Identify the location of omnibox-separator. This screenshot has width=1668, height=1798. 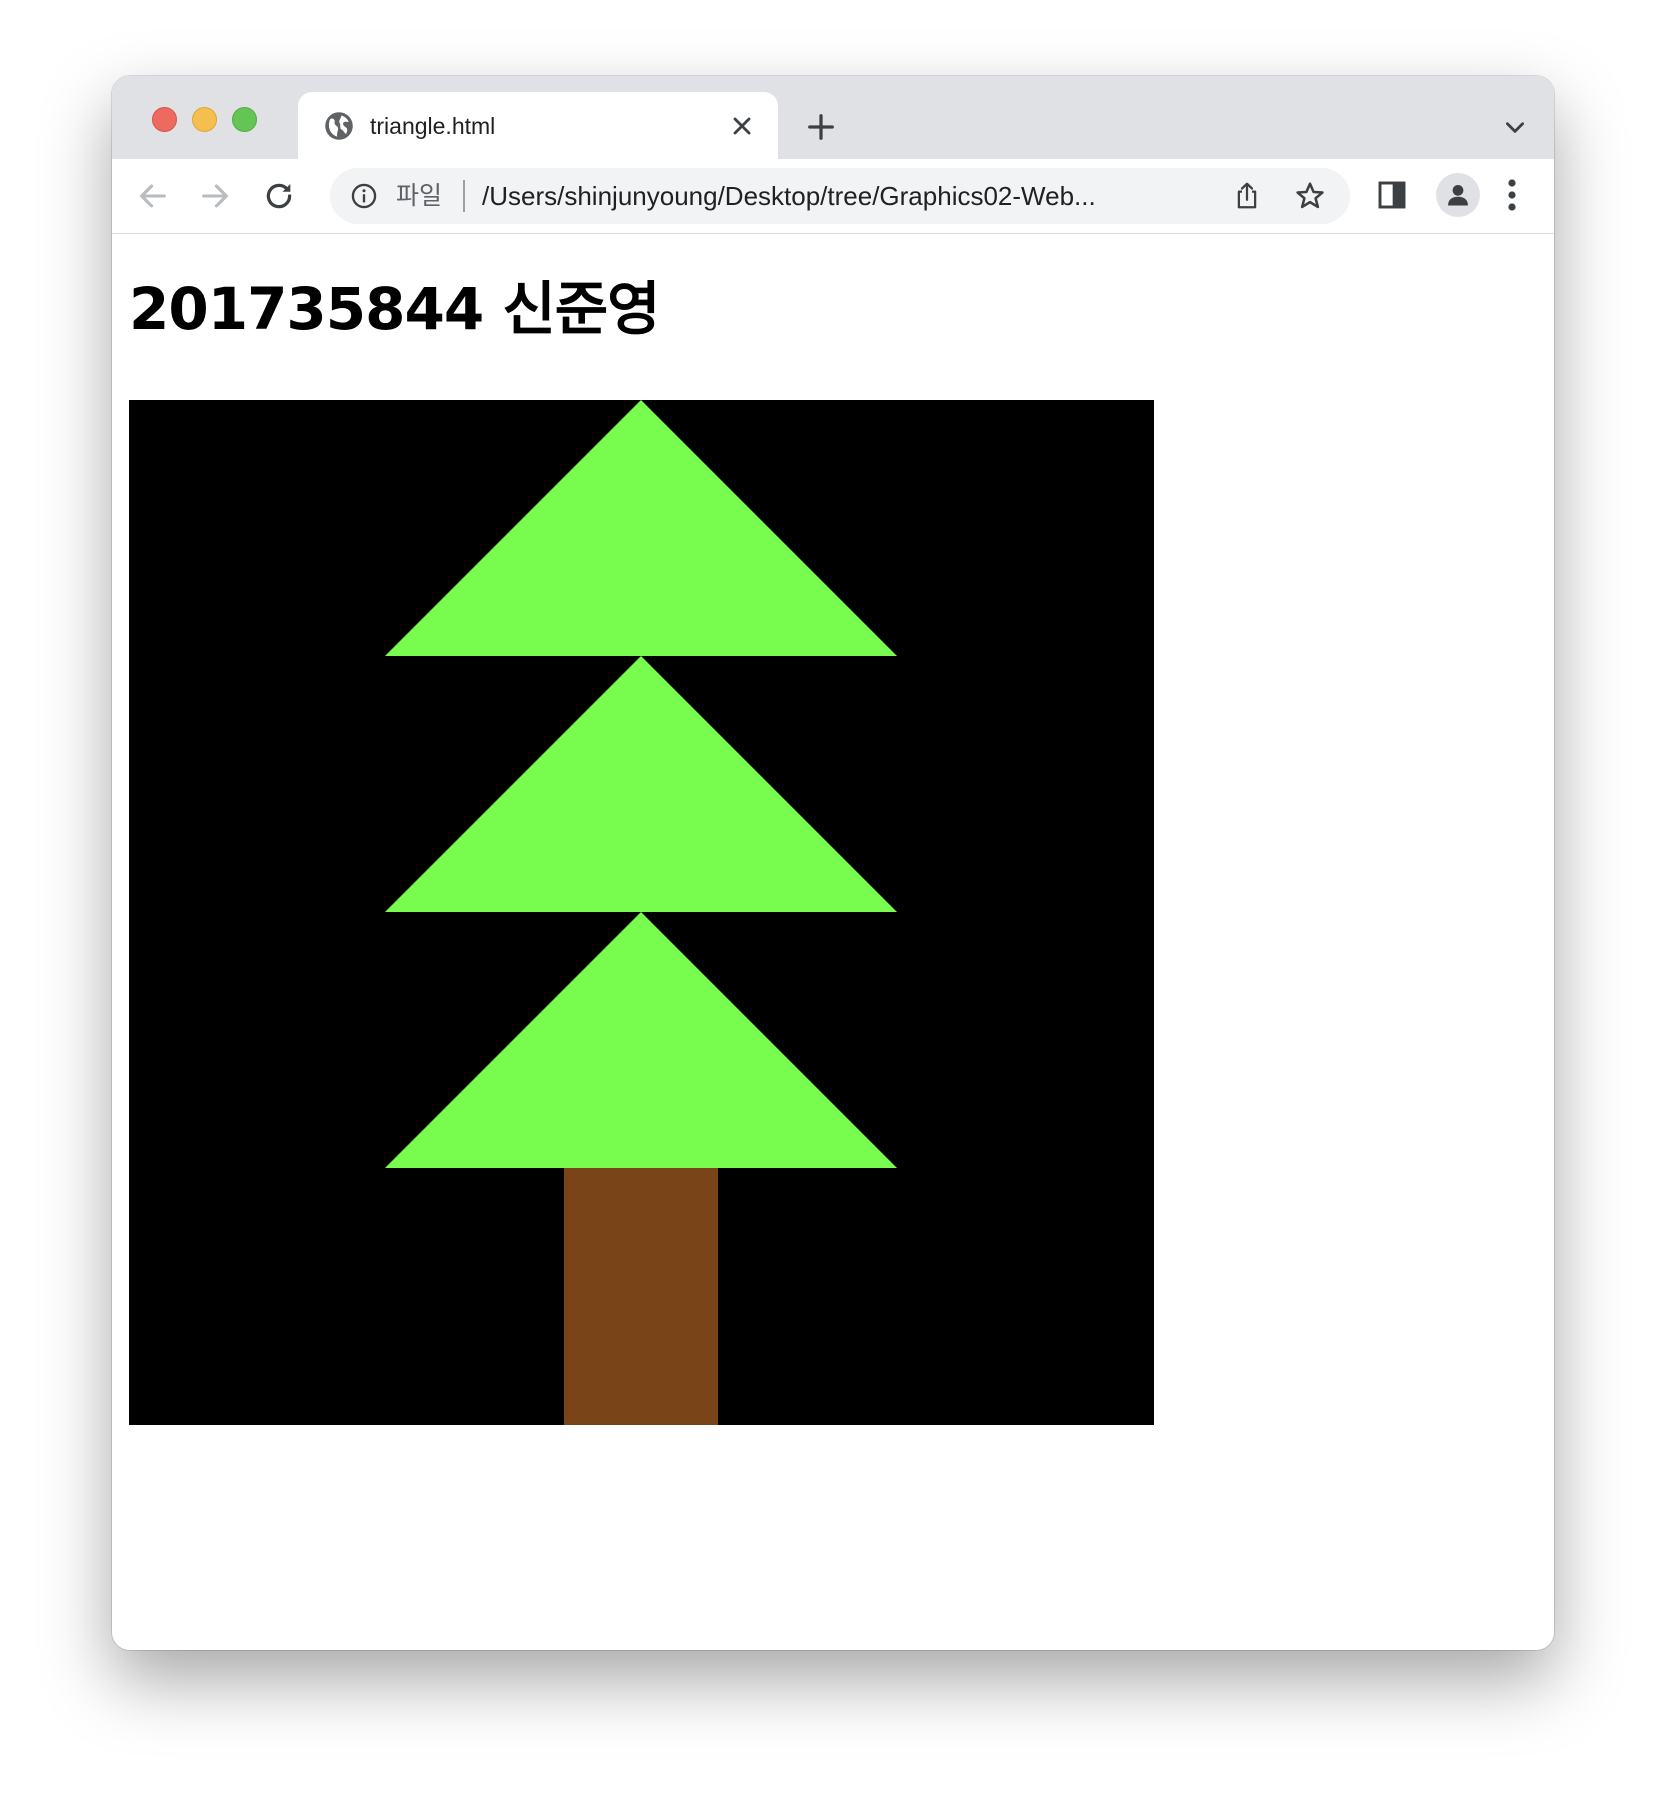
(464, 196).